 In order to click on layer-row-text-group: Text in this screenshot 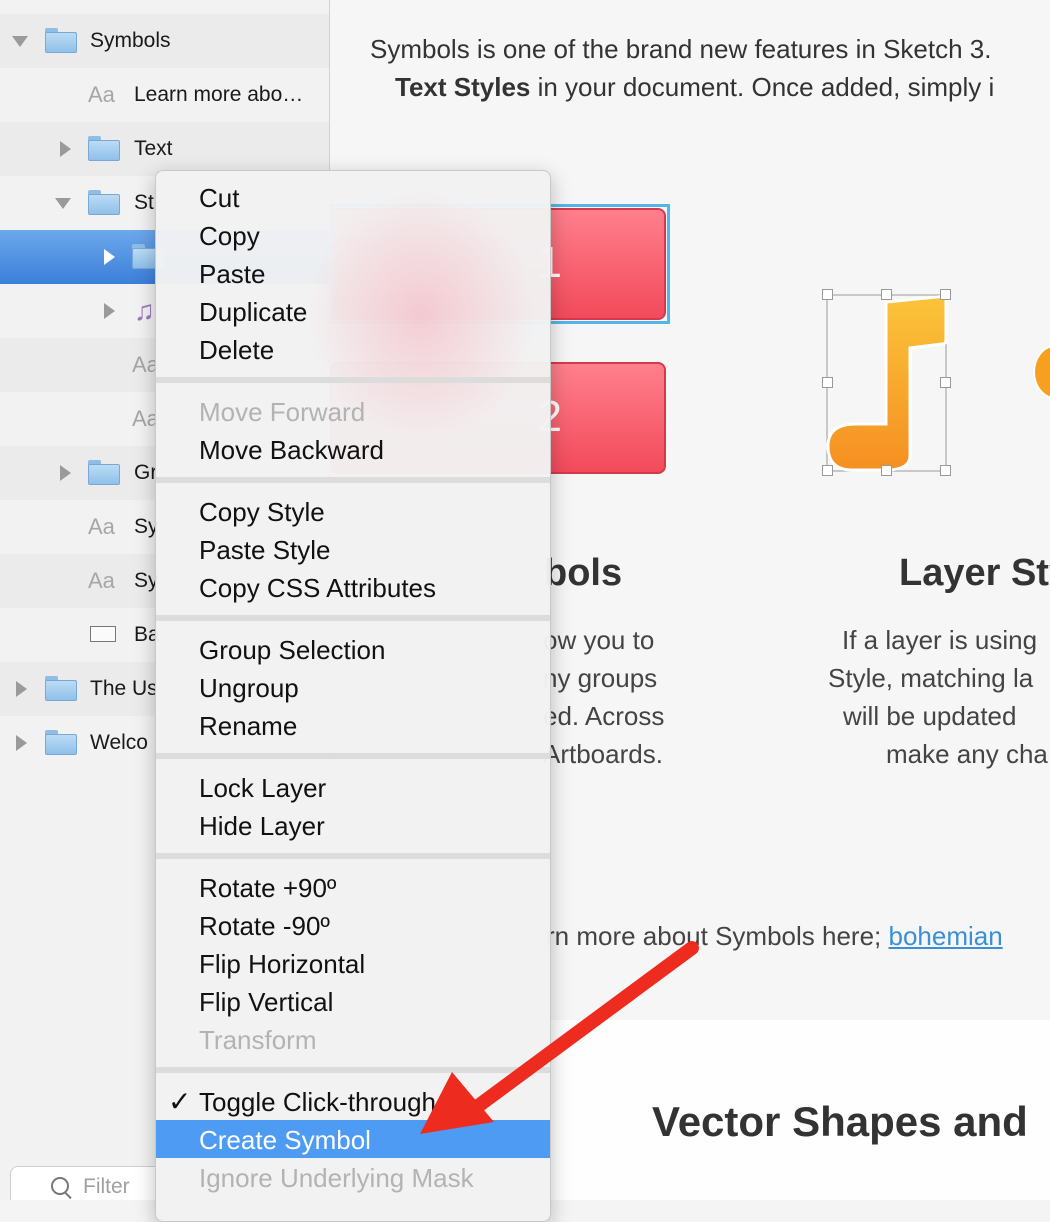, I will do `click(164, 149)`.